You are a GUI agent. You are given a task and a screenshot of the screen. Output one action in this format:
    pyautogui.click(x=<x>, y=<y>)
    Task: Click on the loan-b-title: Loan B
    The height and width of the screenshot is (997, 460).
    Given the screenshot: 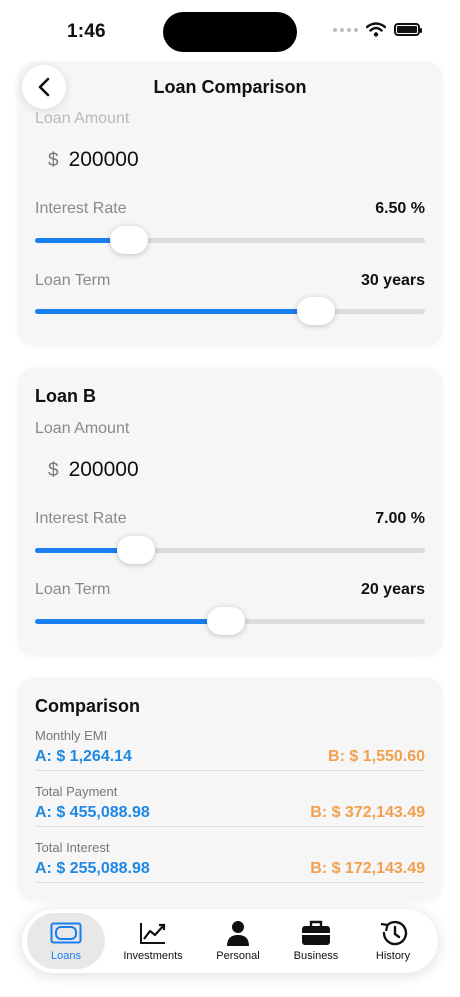 What is the action you would take?
    pyautogui.click(x=65, y=396)
    